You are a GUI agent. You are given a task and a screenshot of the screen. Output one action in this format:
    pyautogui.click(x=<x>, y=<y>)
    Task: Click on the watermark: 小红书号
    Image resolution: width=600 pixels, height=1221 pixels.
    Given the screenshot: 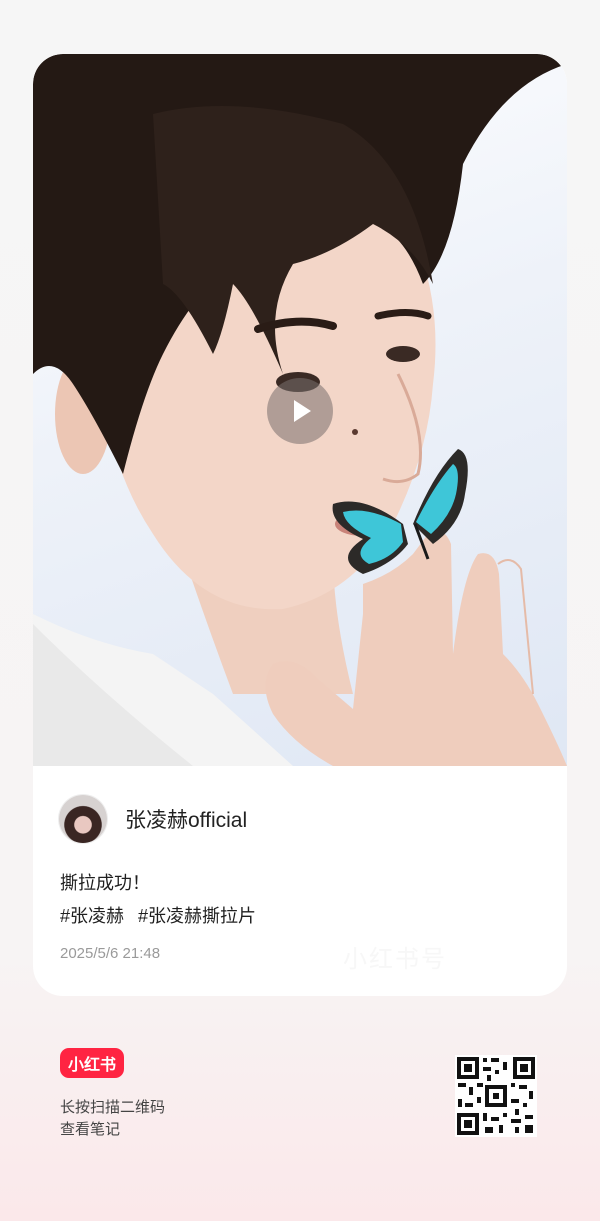 What is the action you would take?
    pyautogui.click(x=395, y=959)
    